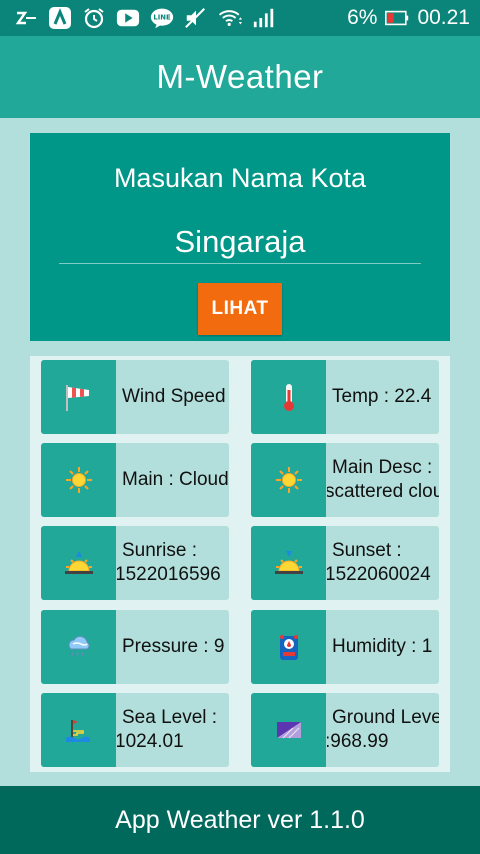 This screenshot has width=480, height=854. I want to click on alarm-icon, so click(94, 18).